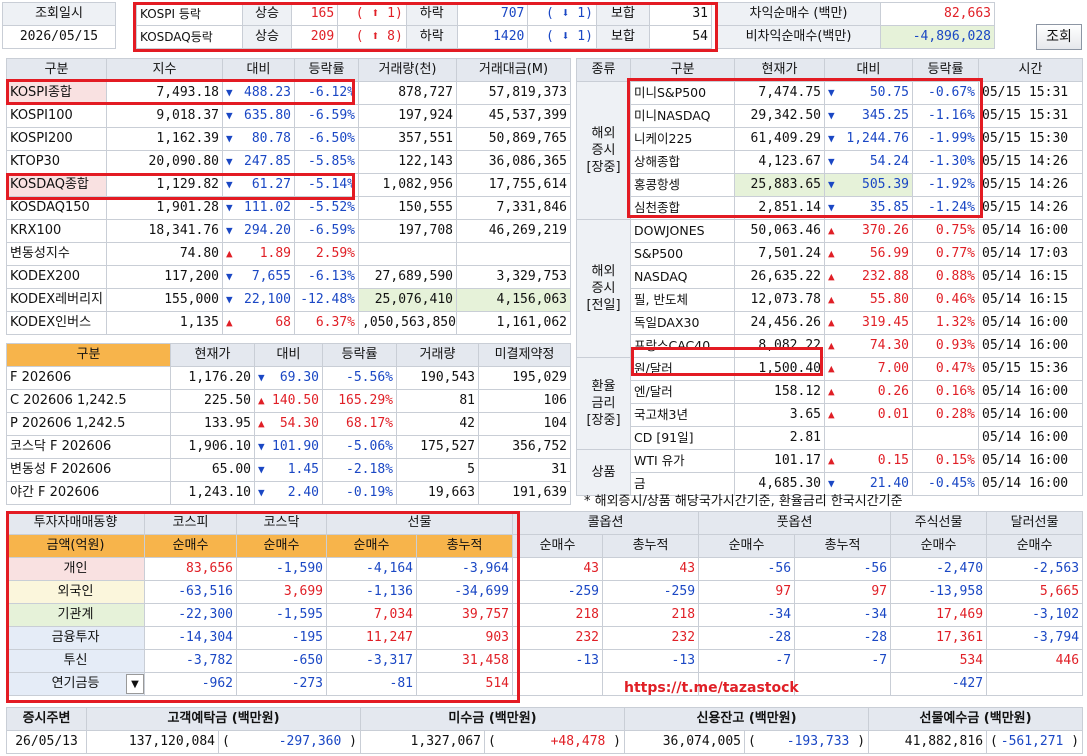  What do you see at coordinates (868, 139) in the screenshot?
I see `global-change: ▼ 1,244.76` at bounding box center [868, 139].